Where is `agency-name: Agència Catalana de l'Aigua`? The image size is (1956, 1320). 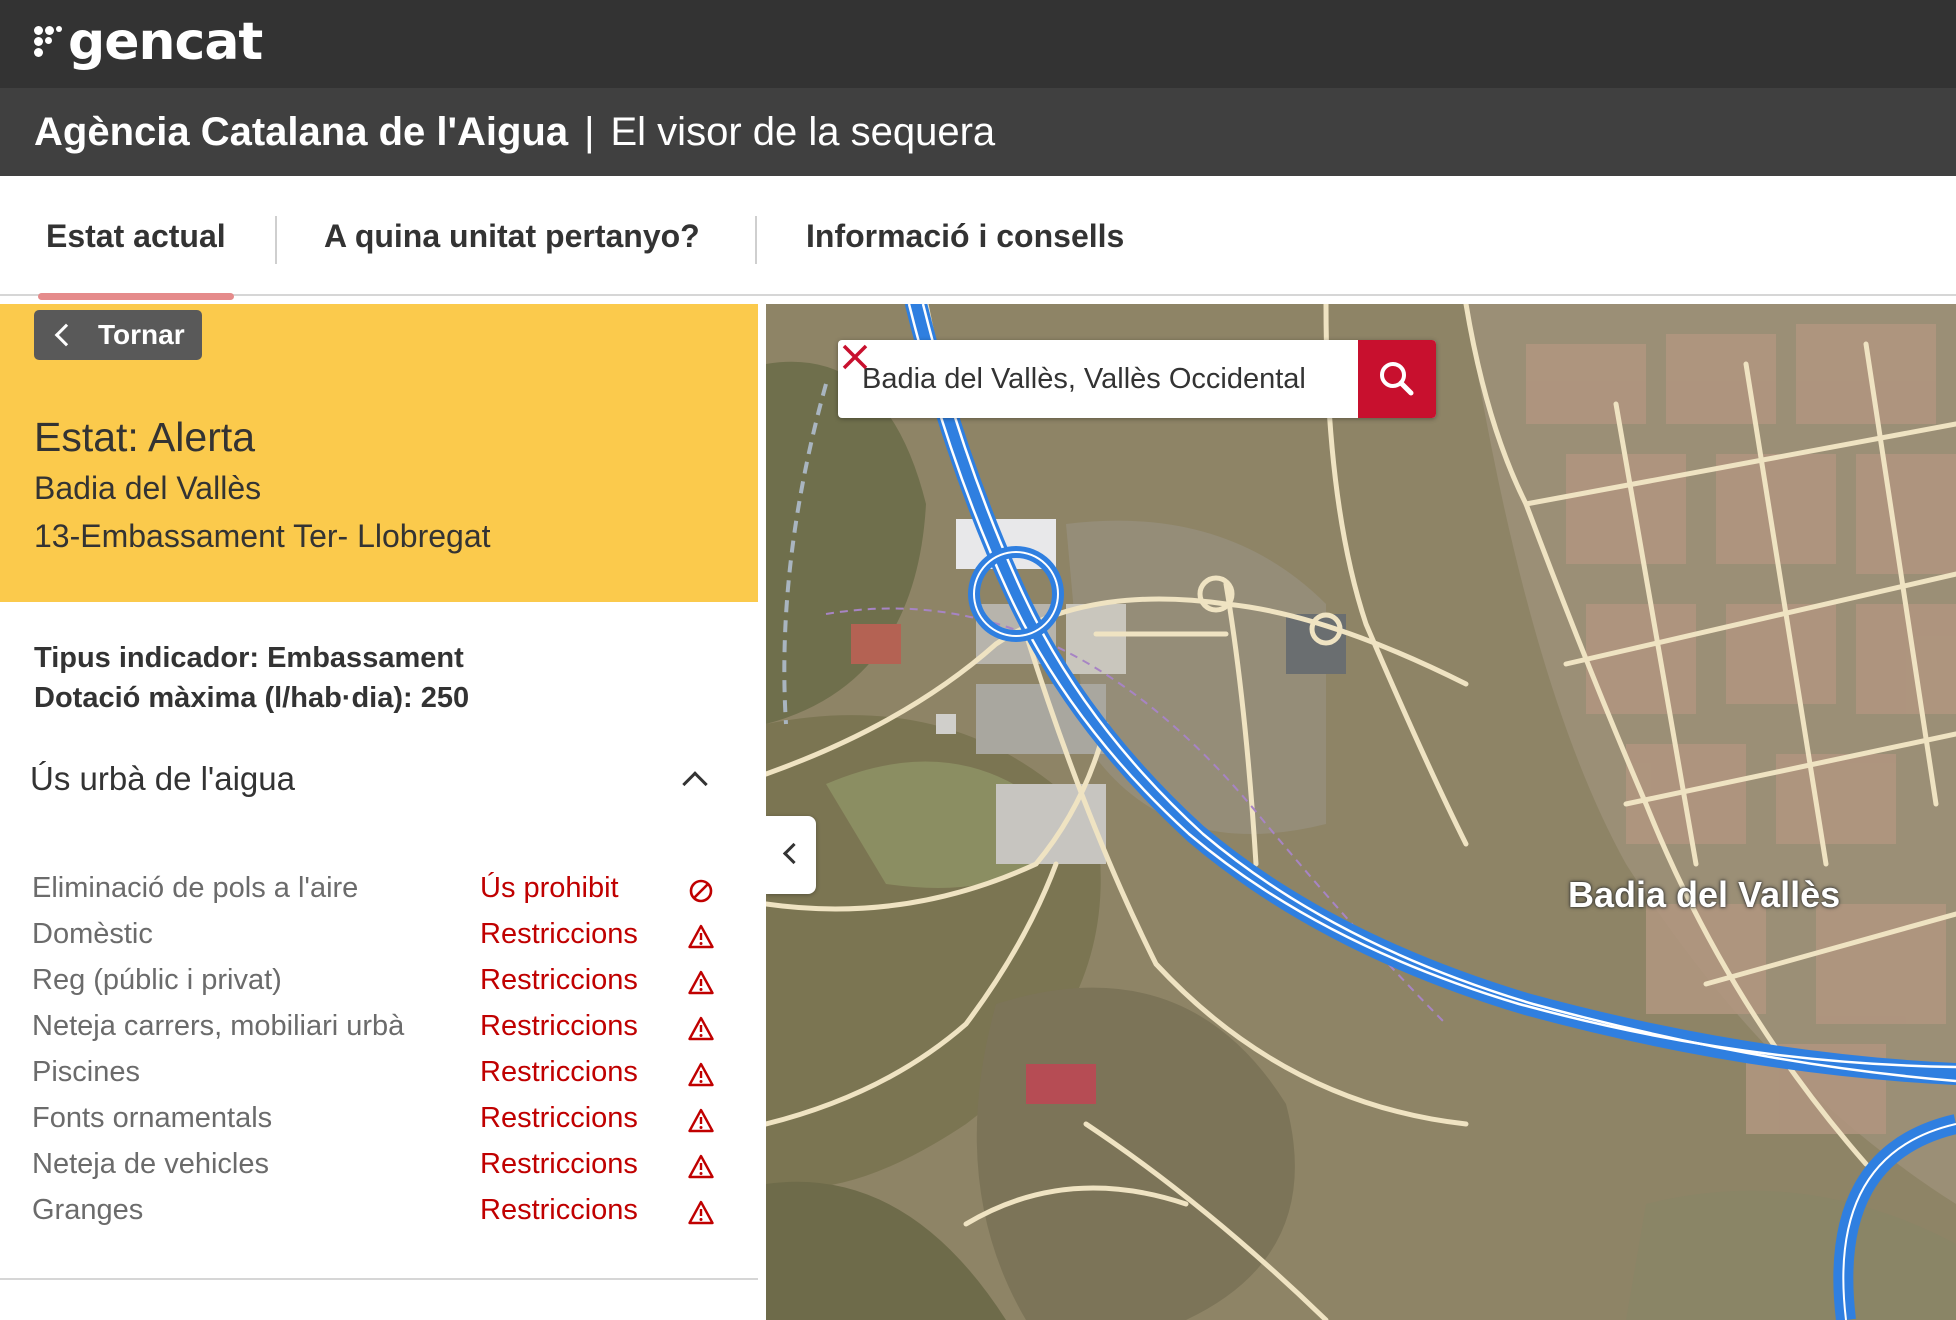
agency-name: Agència Catalana de l'Aigua is located at coordinates (301, 132).